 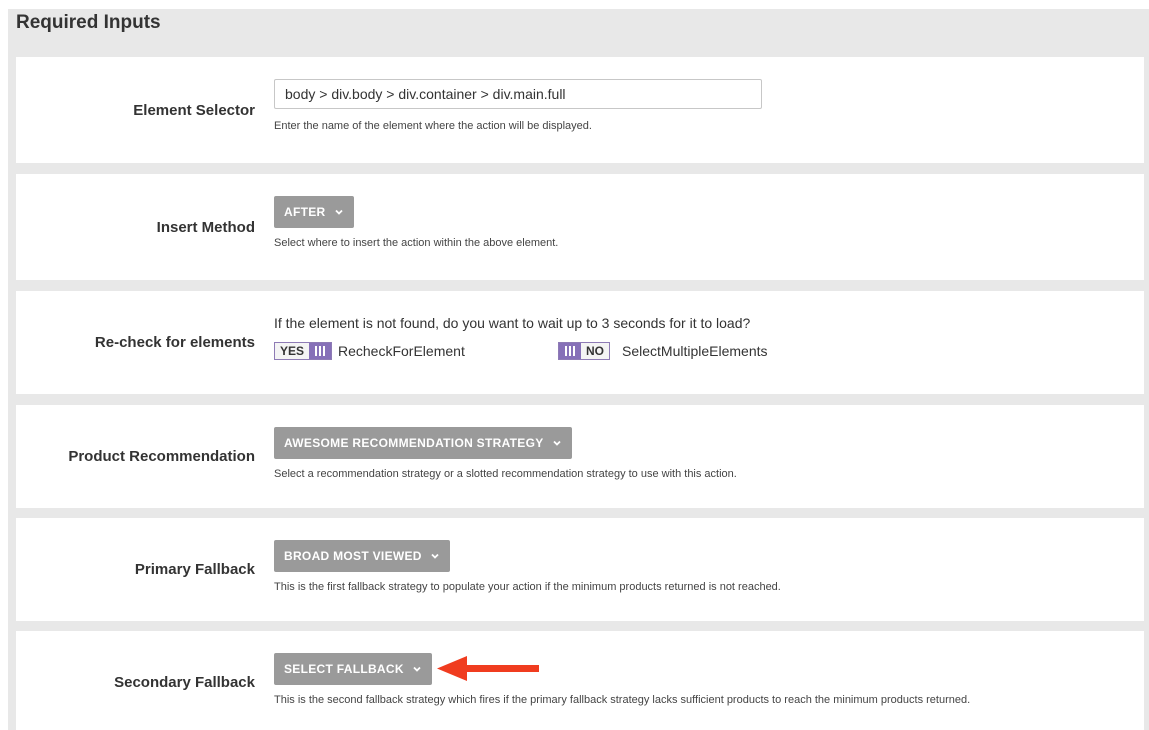 I want to click on toggle-state-no: NO, so click(x=595, y=351).